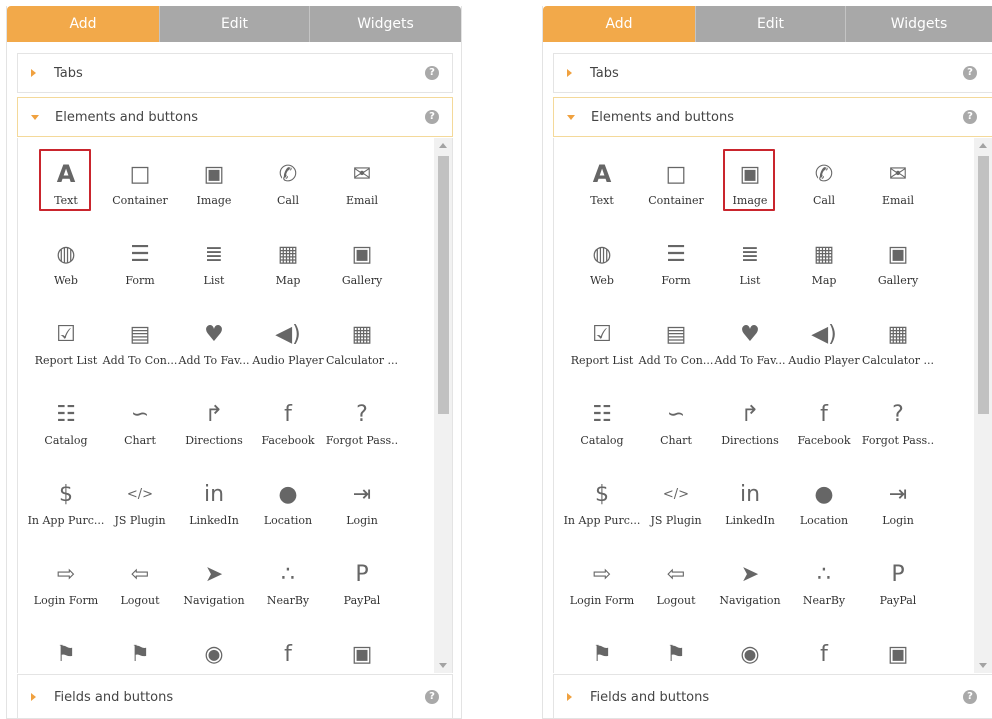 Image resolution: width=992 pixels, height=719 pixels. Describe the element at coordinates (288, 574) in the screenshot. I see `nearby-icon: ∴` at that location.